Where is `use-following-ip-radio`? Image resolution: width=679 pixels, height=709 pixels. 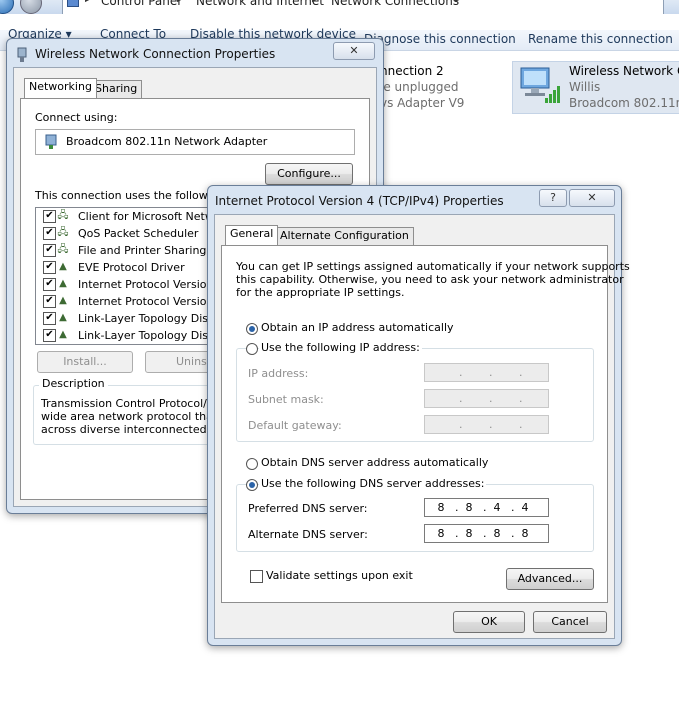
use-following-ip-radio is located at coordinates (252, 349).